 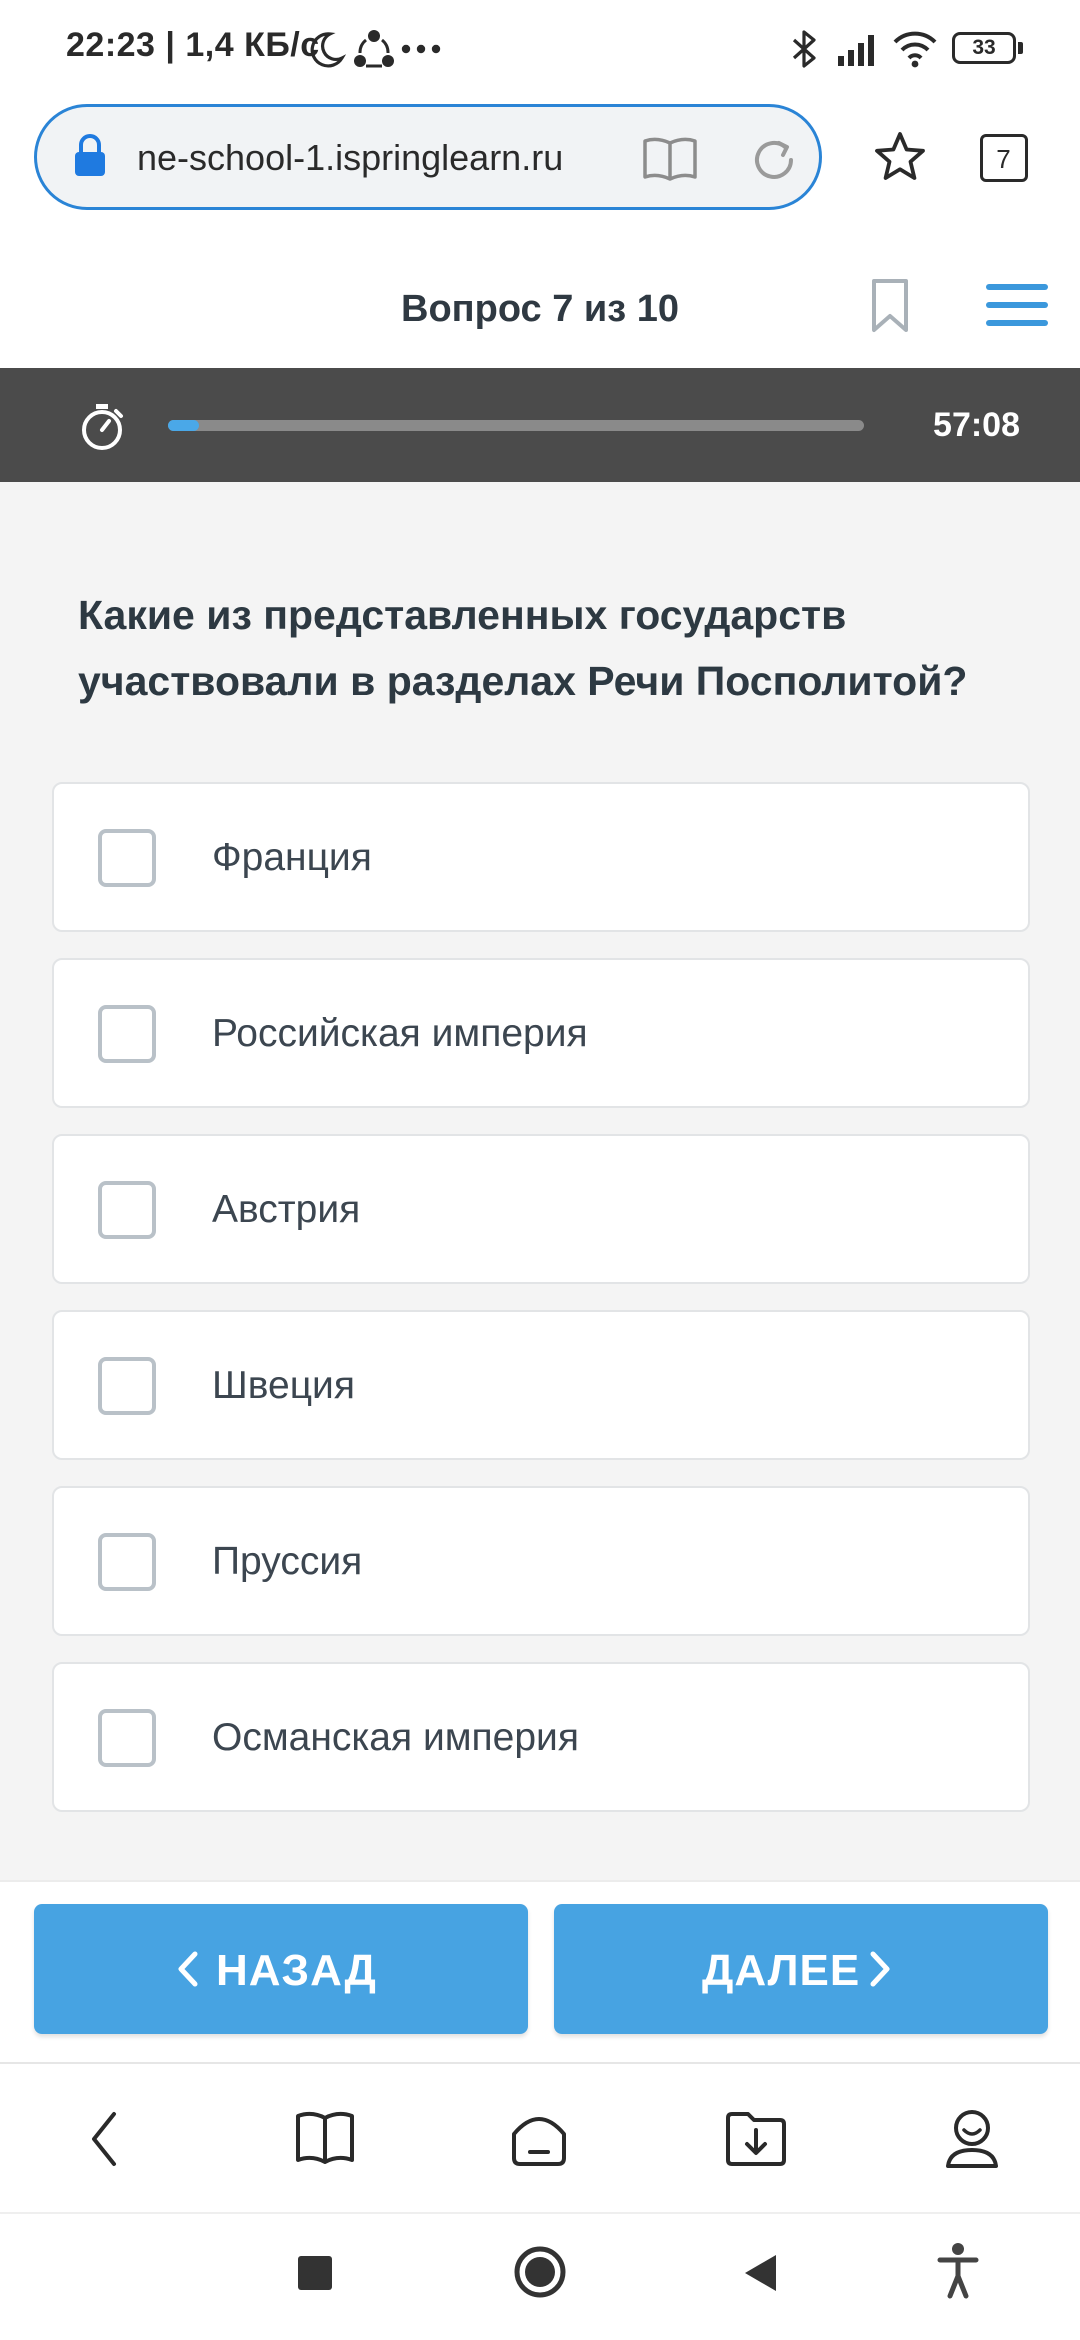 What do you see at coordinates (286, 1210) in the screenshot?
I see `answer-label: Австрия` at bounding box center [286, 1210].